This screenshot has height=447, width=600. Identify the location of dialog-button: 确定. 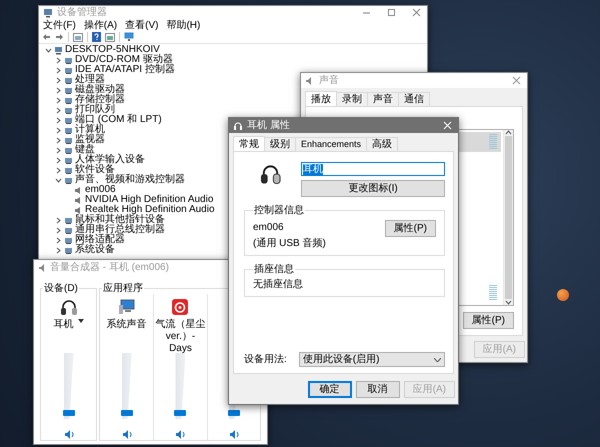
(330, 389).